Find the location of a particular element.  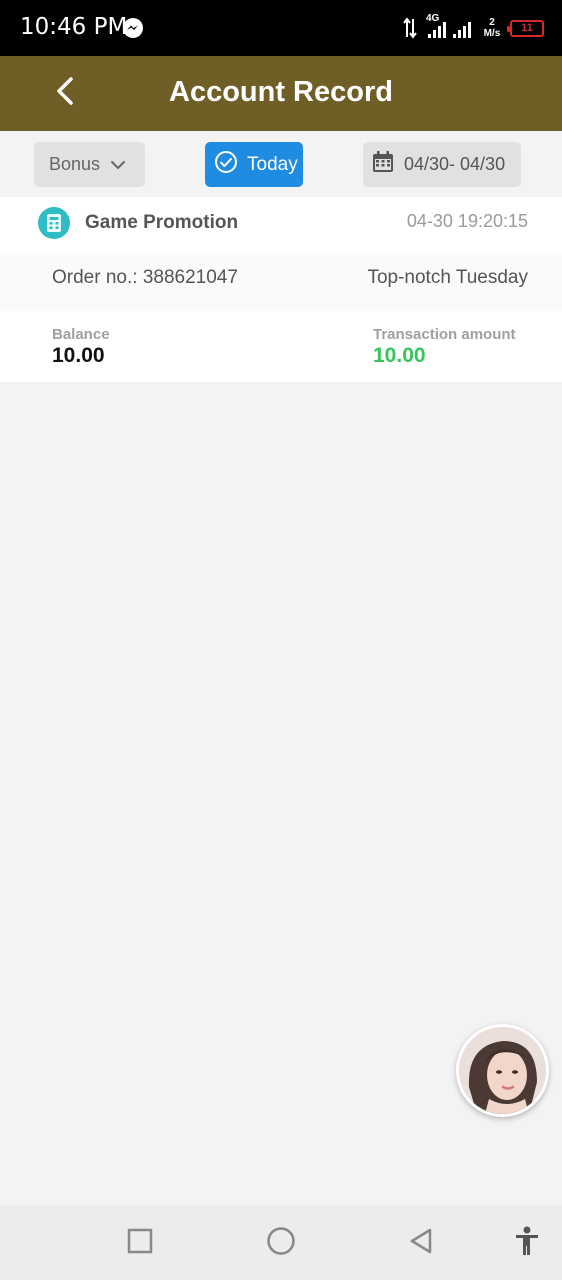

back-nav-button is located at coordinates (421, 1243).